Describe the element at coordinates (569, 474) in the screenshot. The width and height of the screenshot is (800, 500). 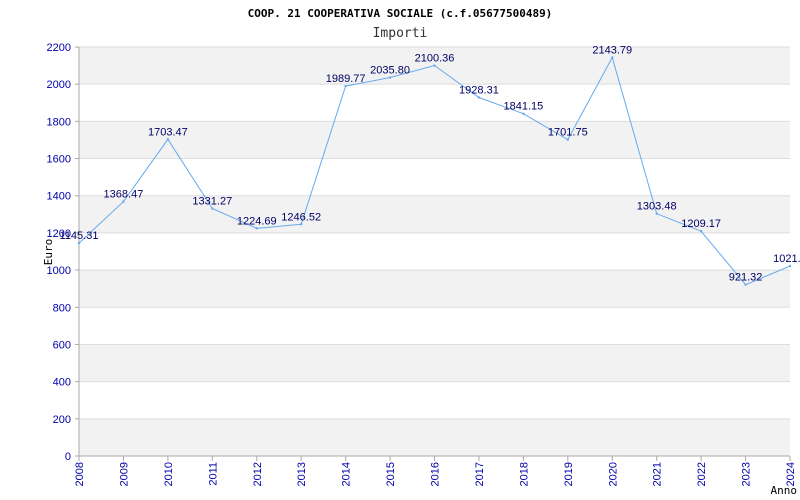
I see `x-tick-label: 2019` at that location.